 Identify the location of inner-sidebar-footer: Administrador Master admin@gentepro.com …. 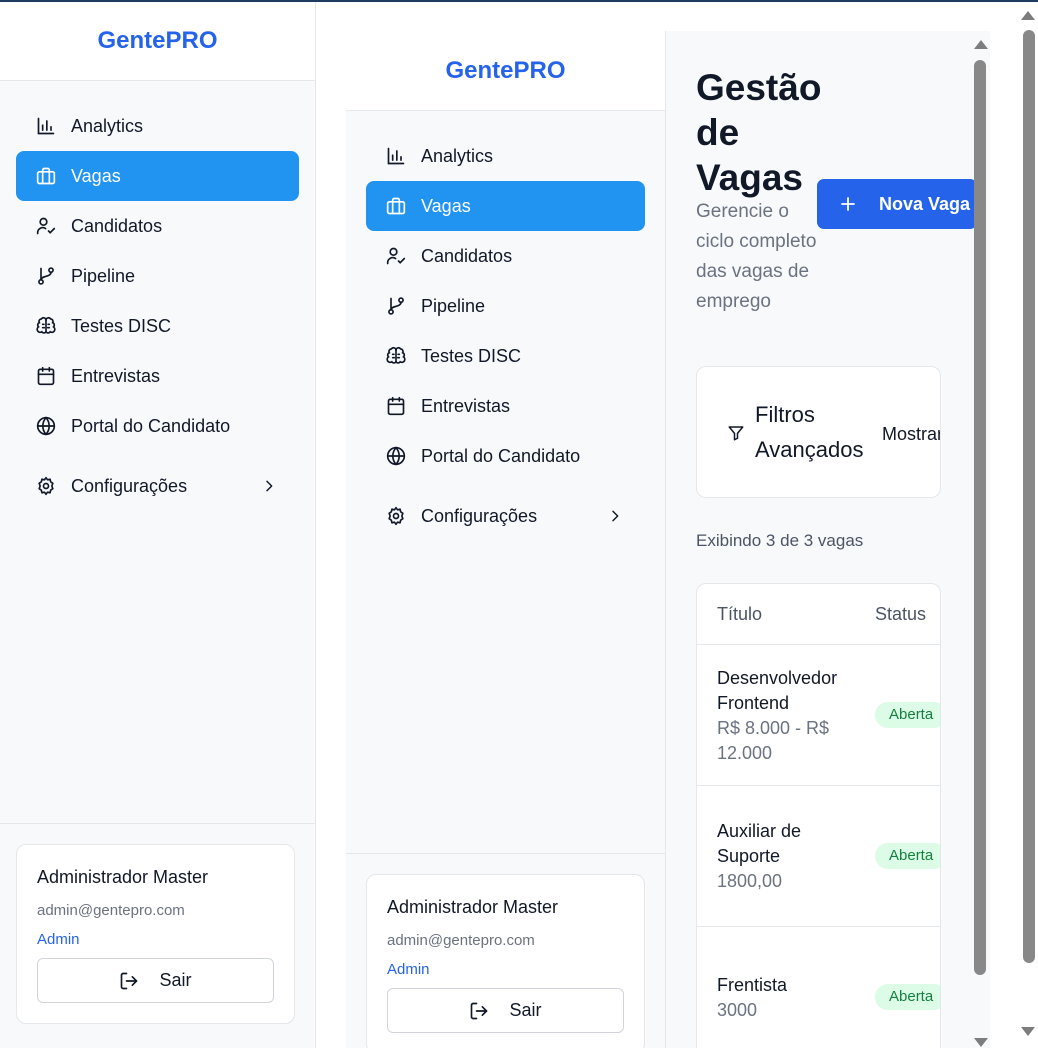
(505, 950).